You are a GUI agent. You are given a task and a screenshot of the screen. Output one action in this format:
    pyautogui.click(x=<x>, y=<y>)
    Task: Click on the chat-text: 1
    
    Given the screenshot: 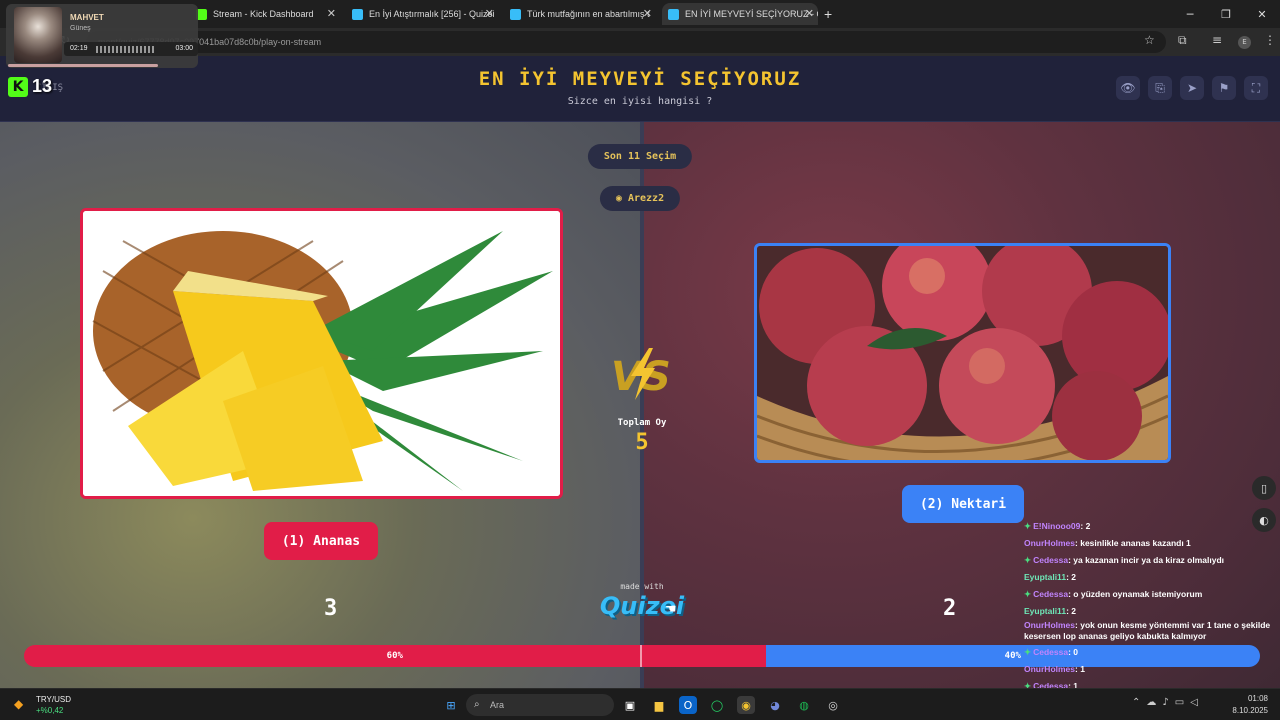 What is the action you would take?
    pyautogui.click(x=1082, y=669)
    